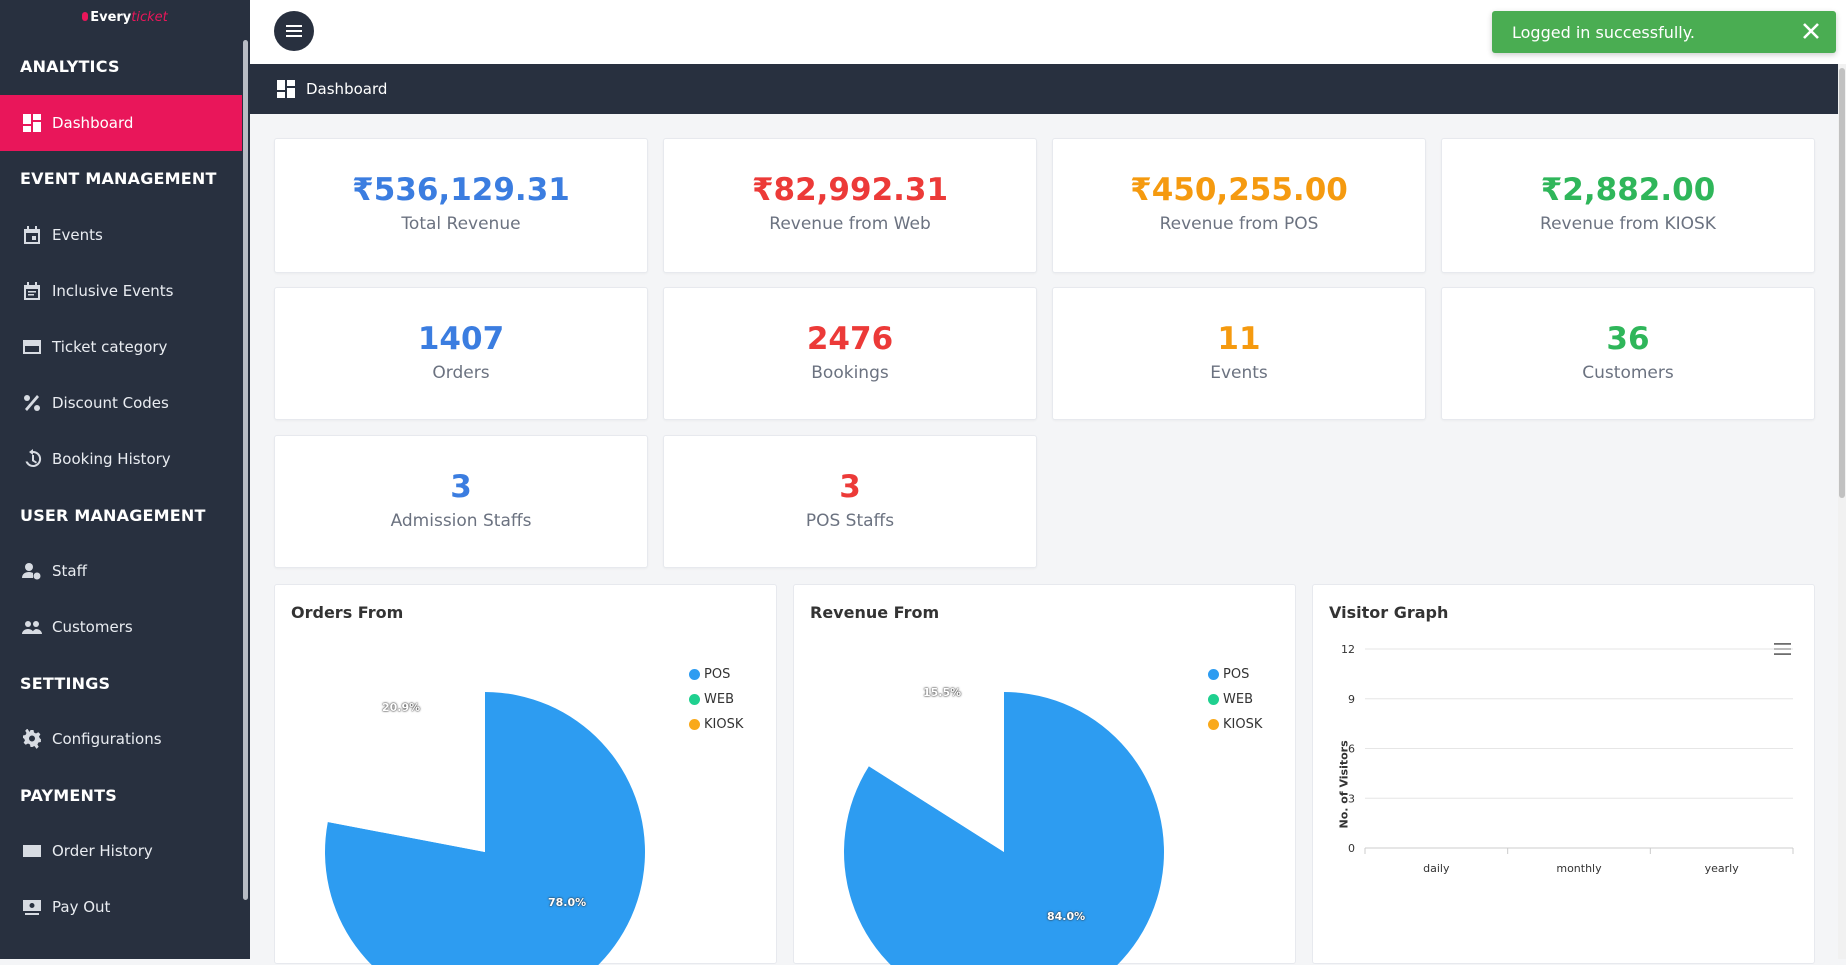 This screenshot has width=1846, height=965. Describe the element at coordinates (65, 683) in the screenshot. I see `section-settings: SETTINGS` at that location.